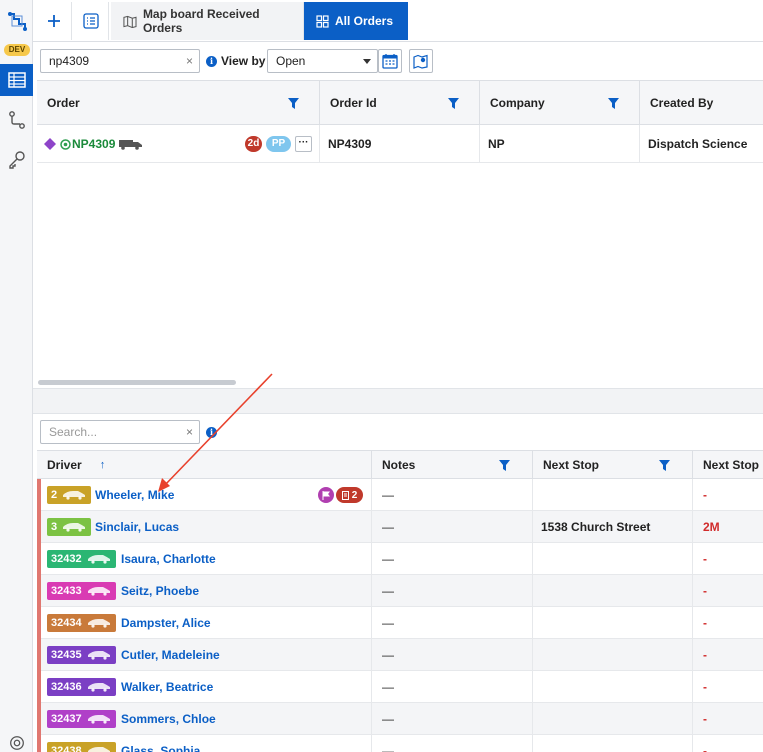 The image size is (763, 752). I want to click on driver-name-link: Seitz, Phoebe, so click(160, 591).